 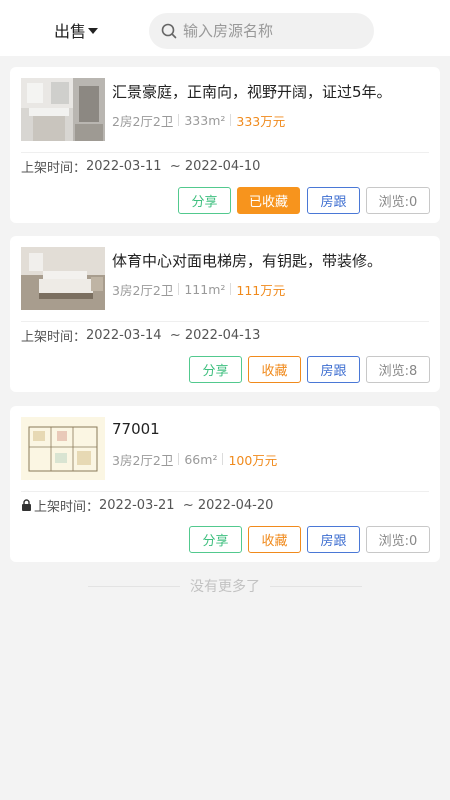 What do you see at coordinates (253, 460) in the screenshot?
I see `listing-price: 100万元` at bounding box center [253, 460].